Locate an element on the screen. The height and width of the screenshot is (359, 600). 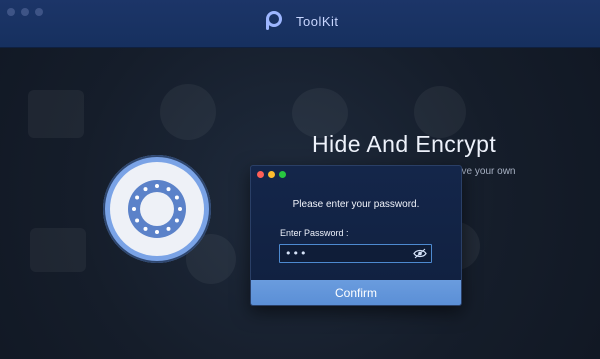
dialog-window-controls is located at coordinates (271, 174).